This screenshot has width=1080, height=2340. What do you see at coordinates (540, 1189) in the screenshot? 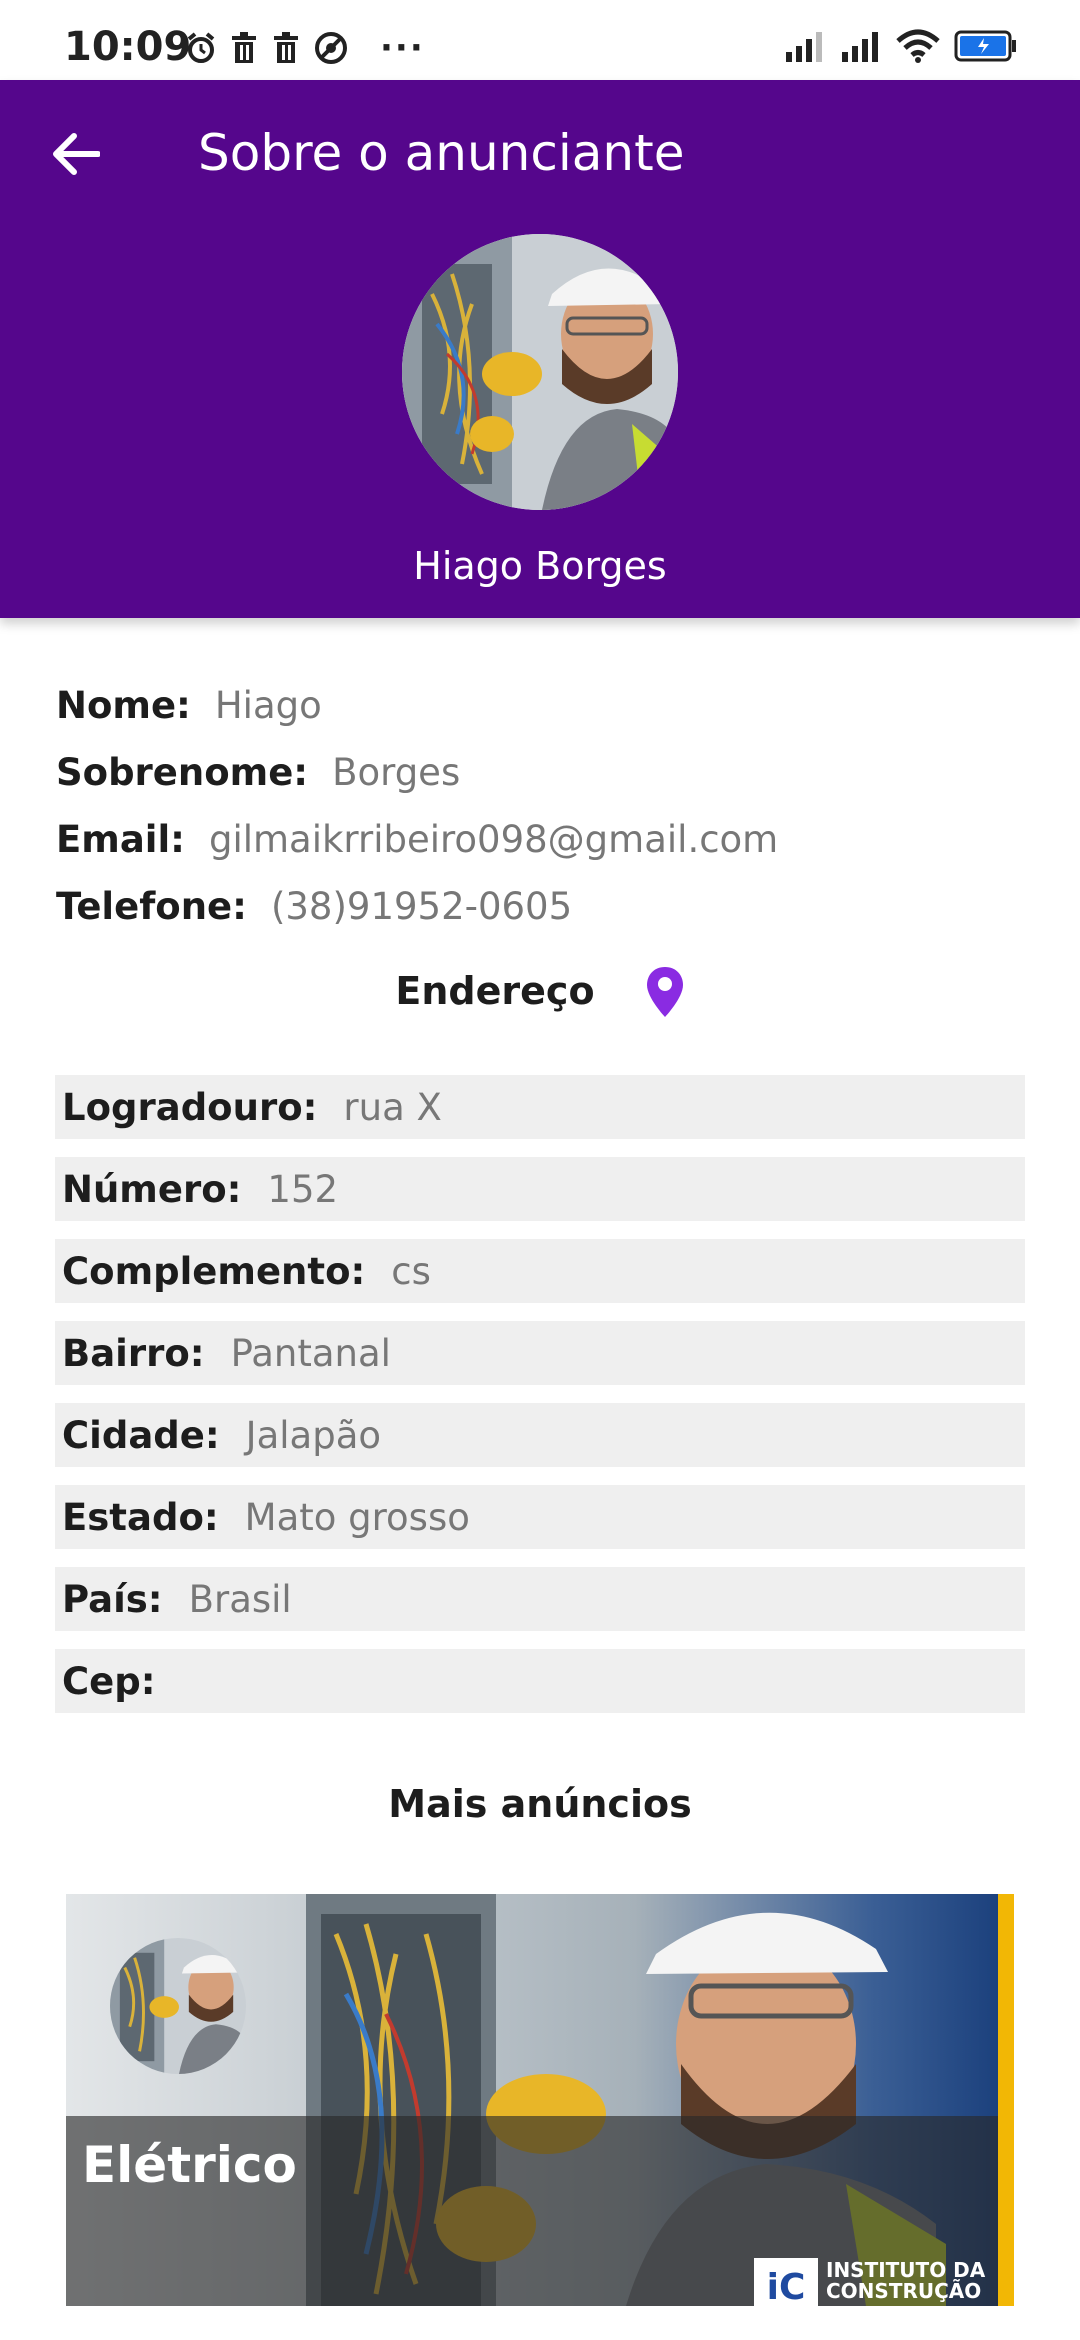
I see `address-row-numero: Número: 152` at bounding box center [540, 1189].